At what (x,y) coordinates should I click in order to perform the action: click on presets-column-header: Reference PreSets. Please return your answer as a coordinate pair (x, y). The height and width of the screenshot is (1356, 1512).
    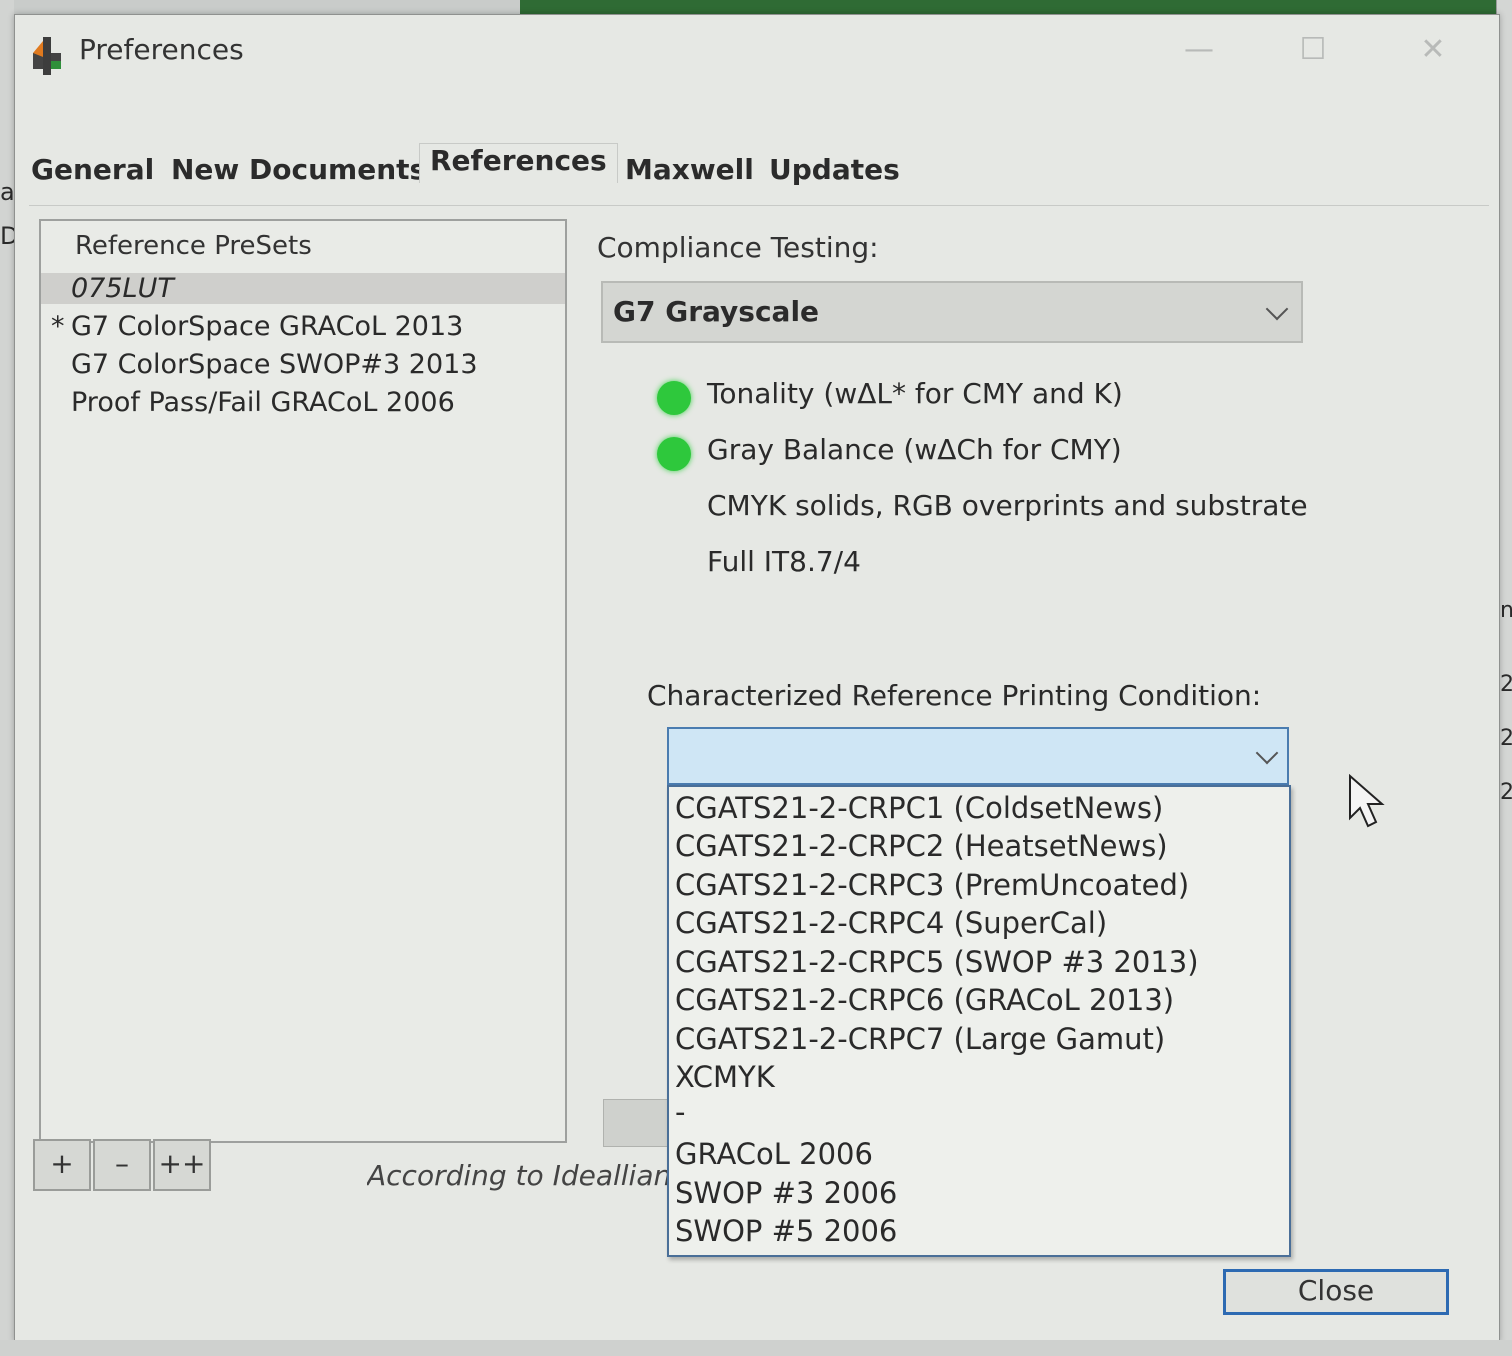
    Looking at the image, I should click on (193, 246).